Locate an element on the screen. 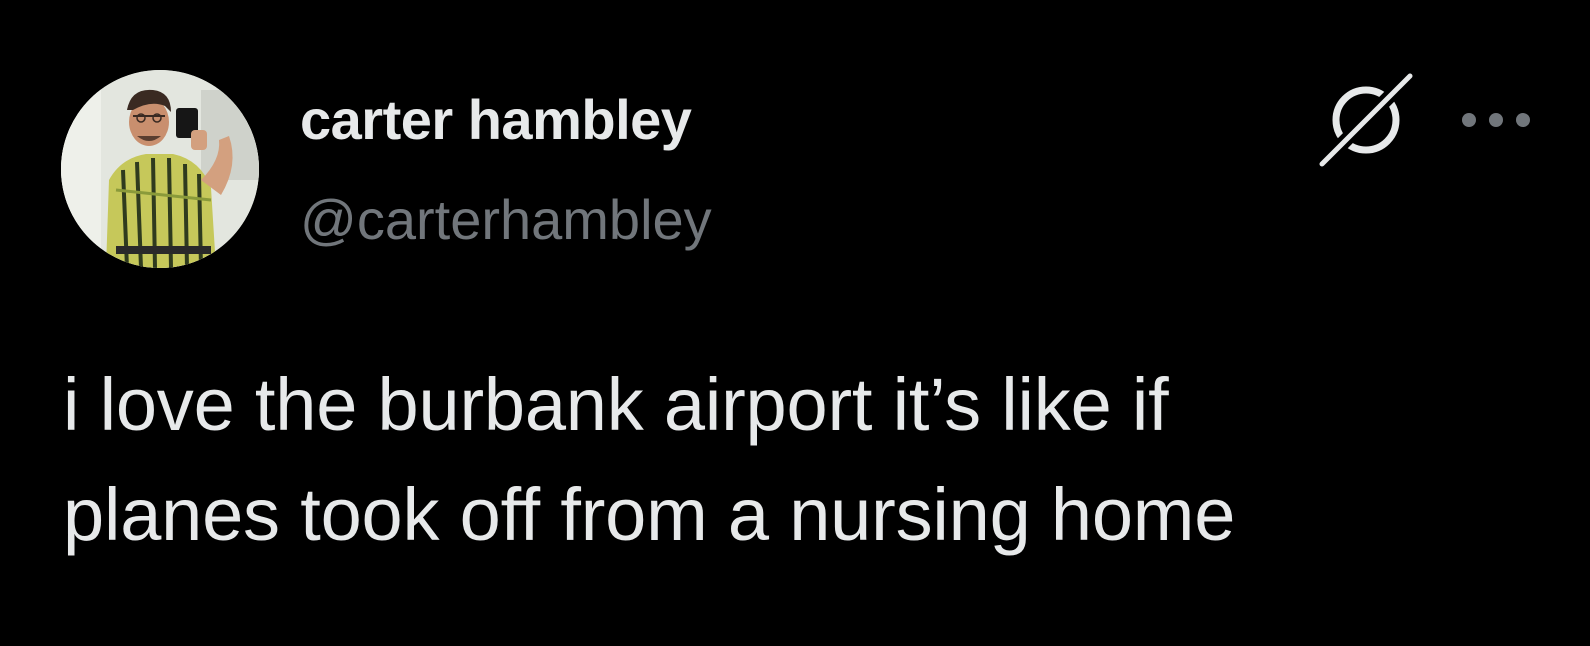 The image size is (1590, 646). author-display-name: carter hambley is located at coordinates (496, 120).